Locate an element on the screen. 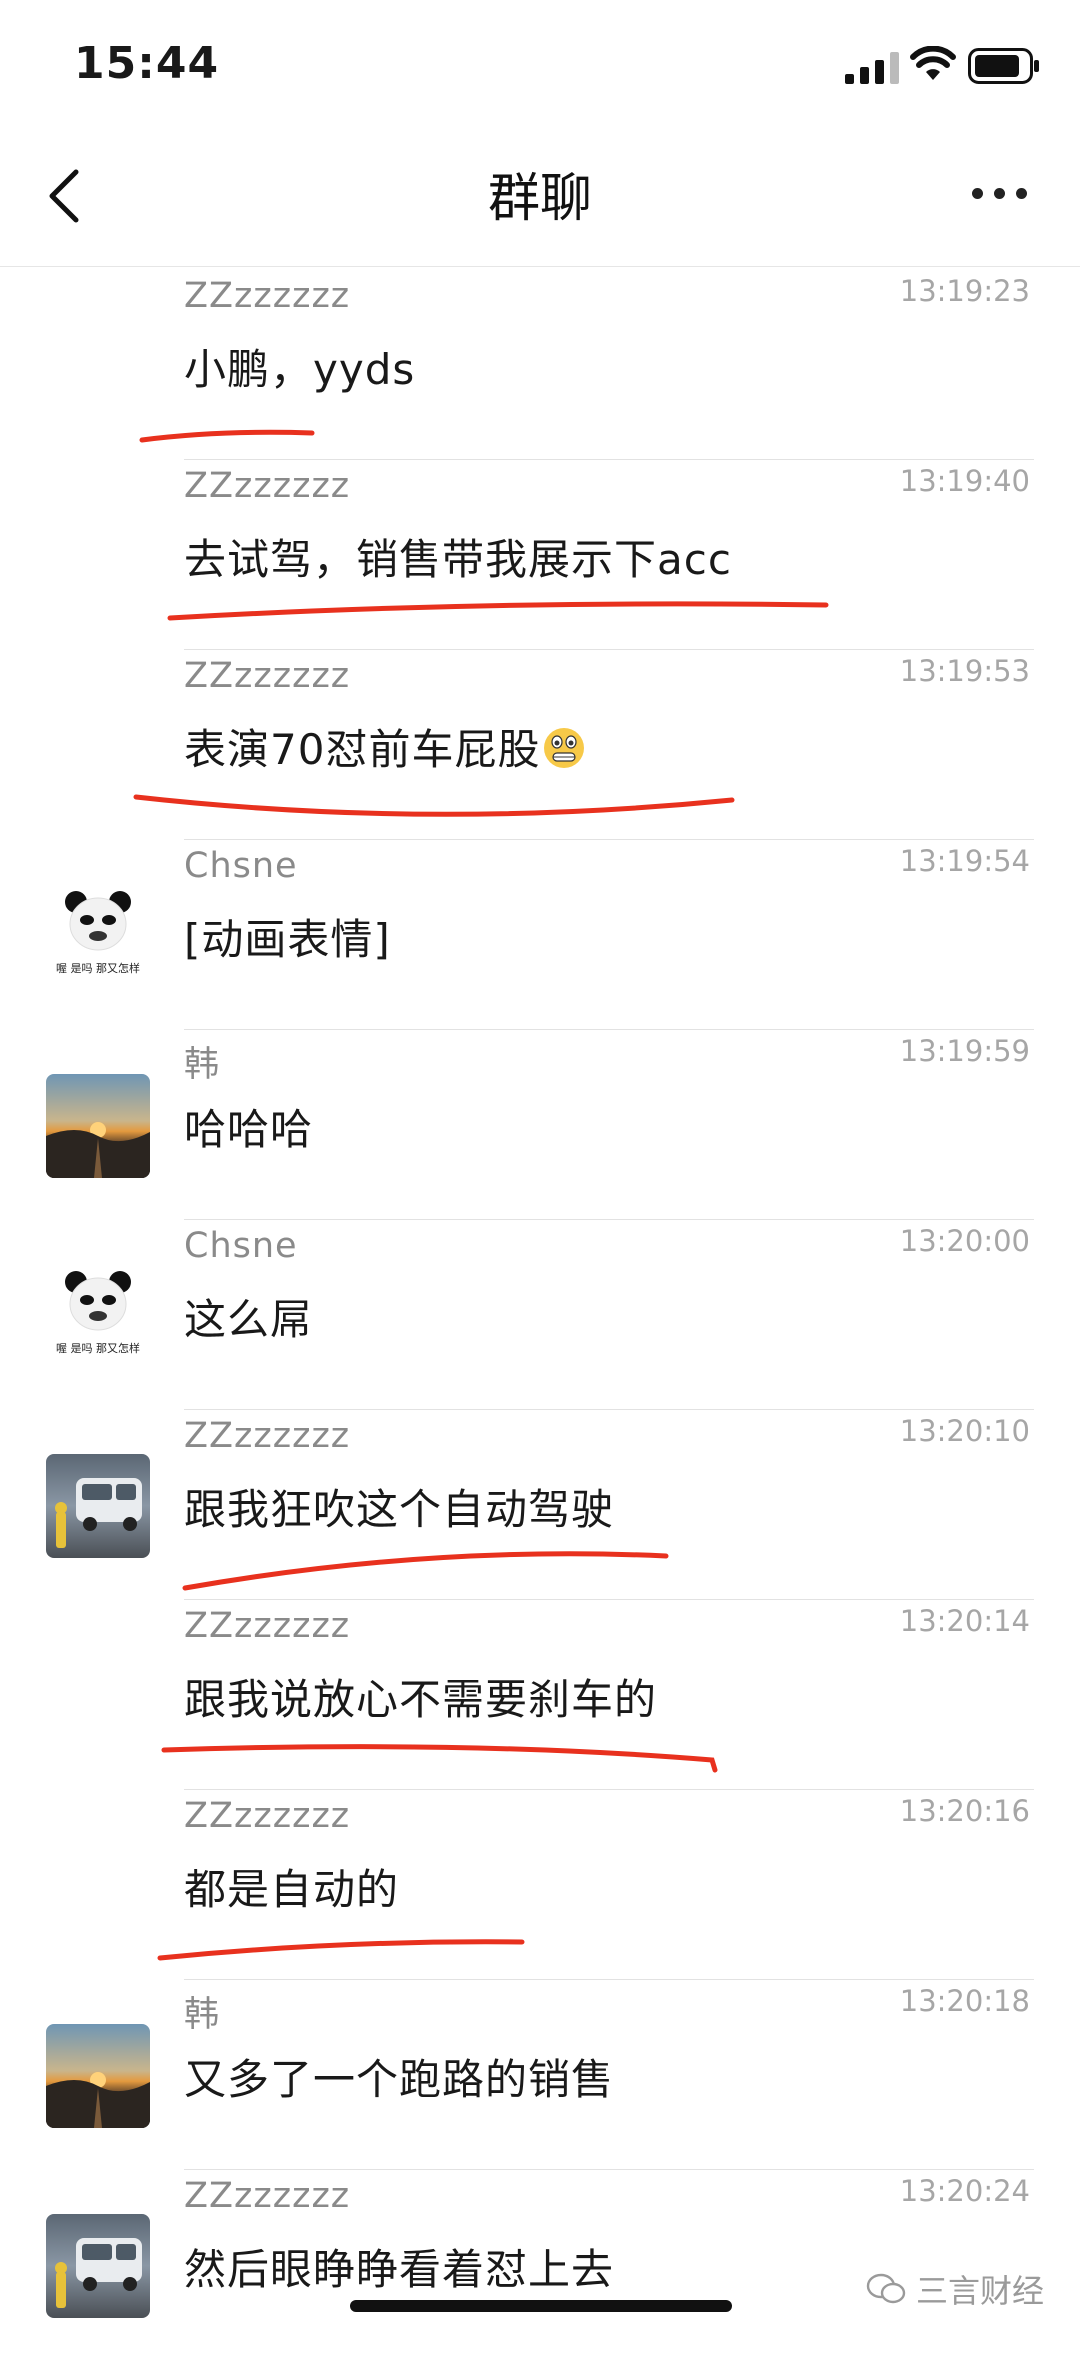 Image resolution: width=1080 pixels, height=2360 pixels. message-text: [动画表情] is located at coordinates (287, 939).